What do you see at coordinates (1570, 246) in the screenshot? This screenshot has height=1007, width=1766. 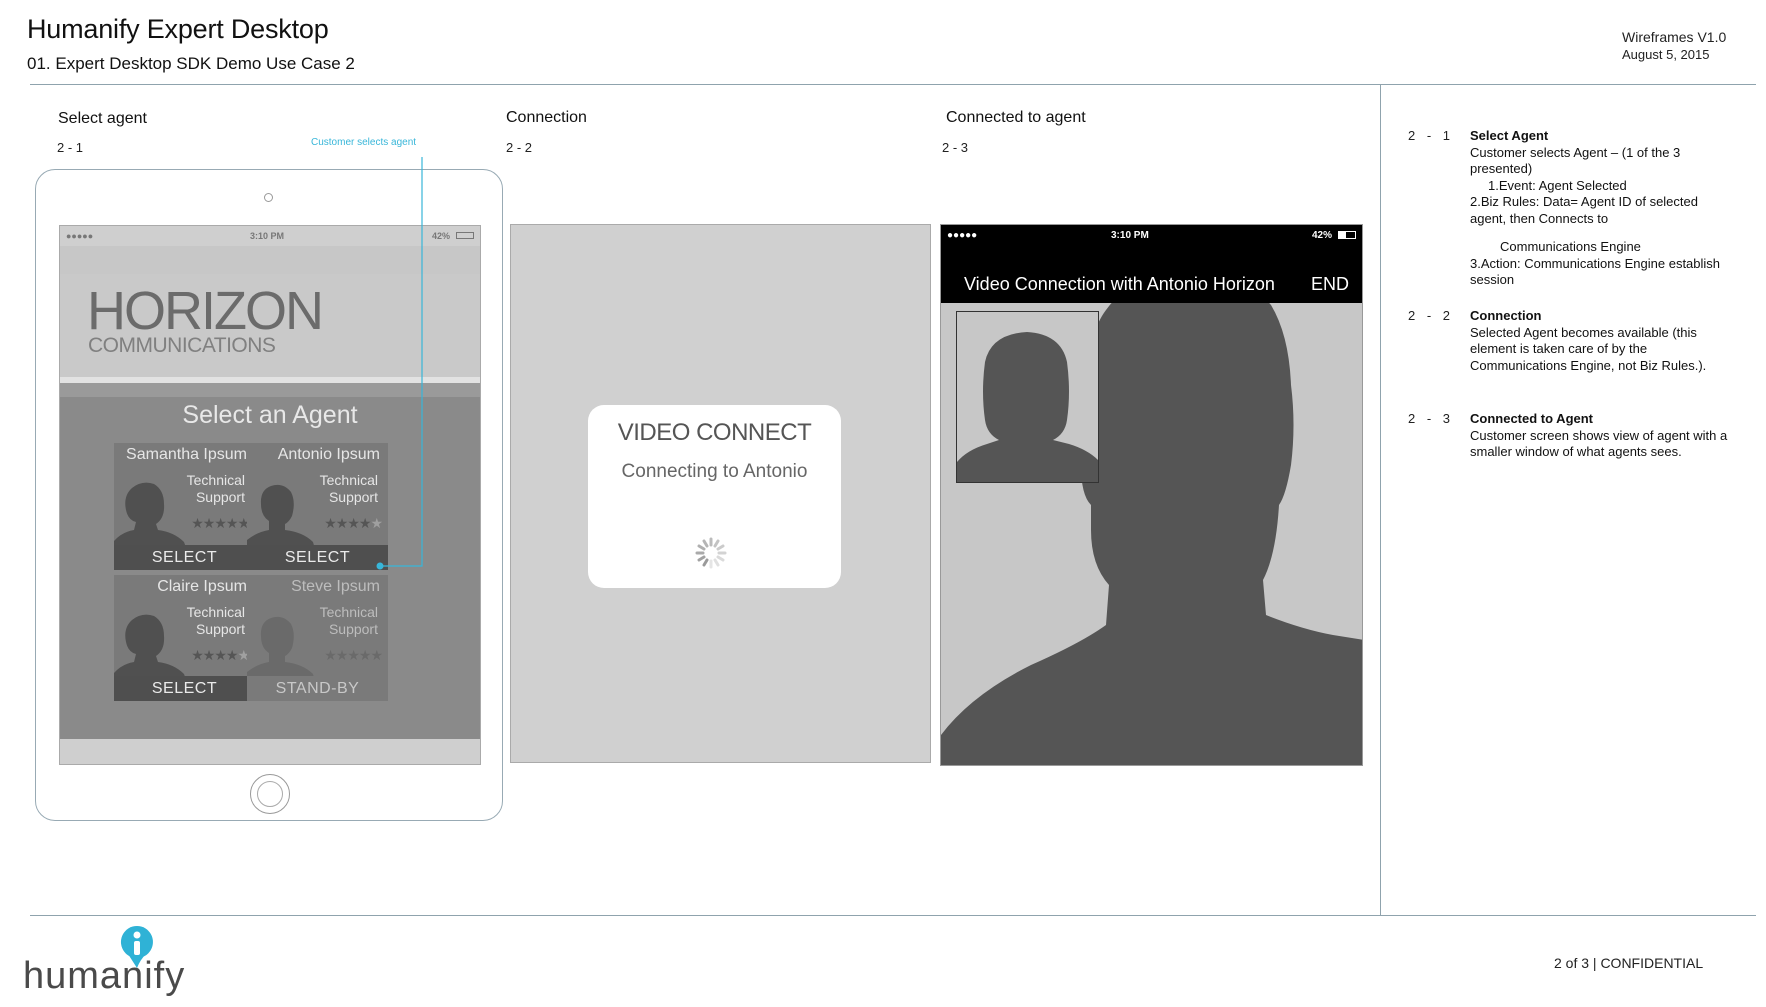 I see `note-line: Communications Engine` at bounding box center [1570, 246].